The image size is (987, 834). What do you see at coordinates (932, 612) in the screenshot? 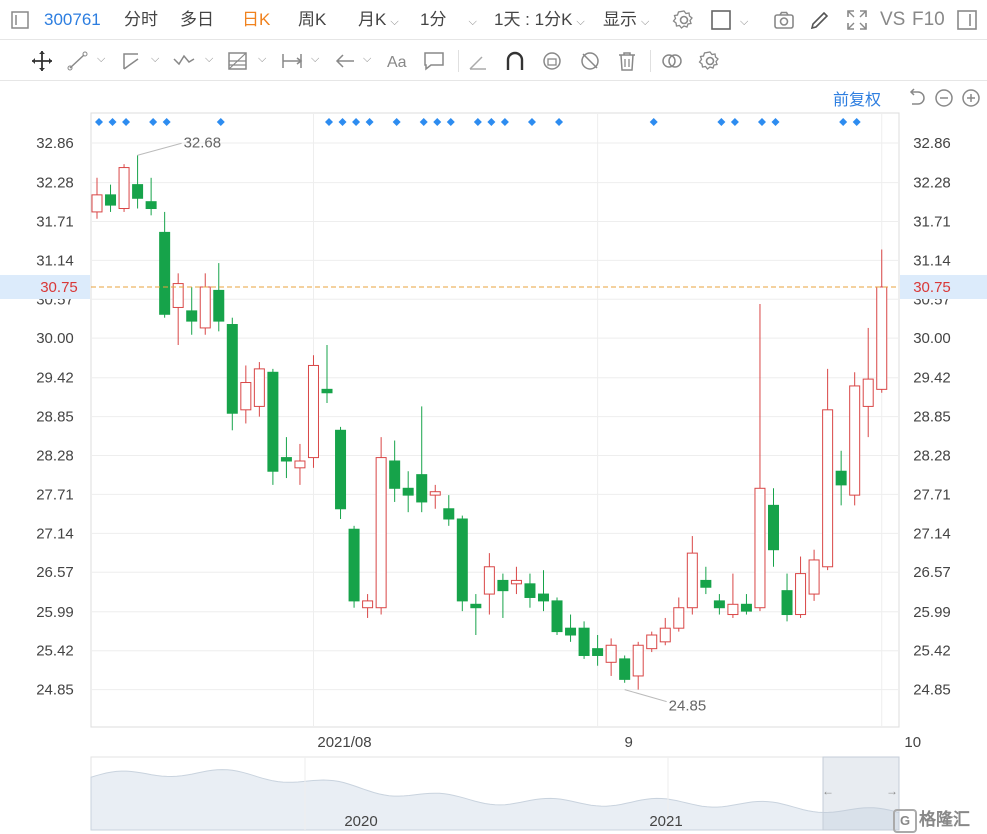
I see `y-tick-label-right: 25.99` at bounding box center [932, 612].